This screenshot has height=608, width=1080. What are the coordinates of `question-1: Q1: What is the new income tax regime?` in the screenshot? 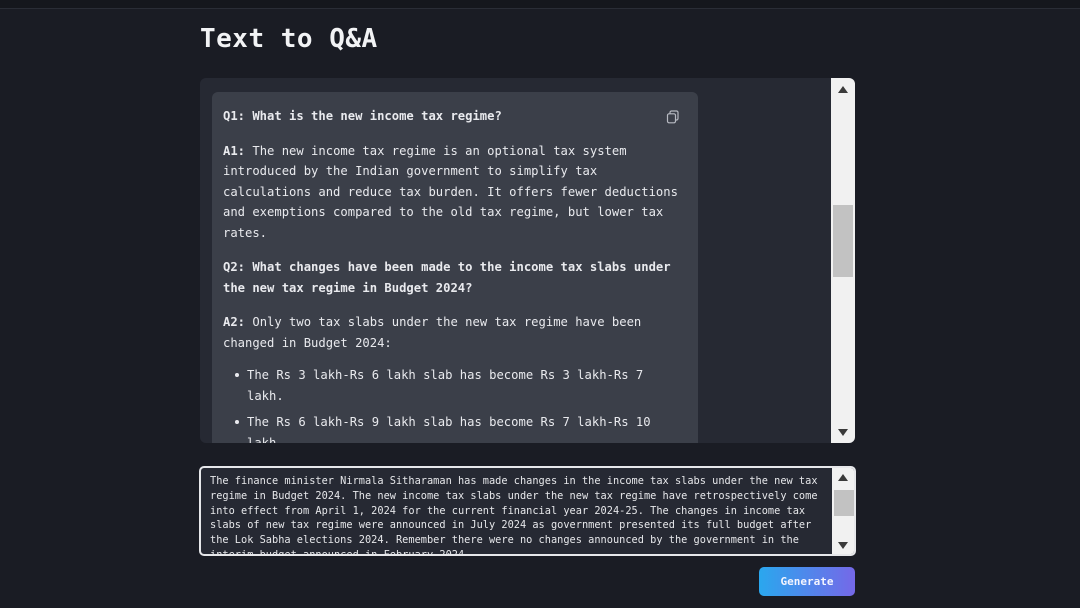 It's located at (362, 116).